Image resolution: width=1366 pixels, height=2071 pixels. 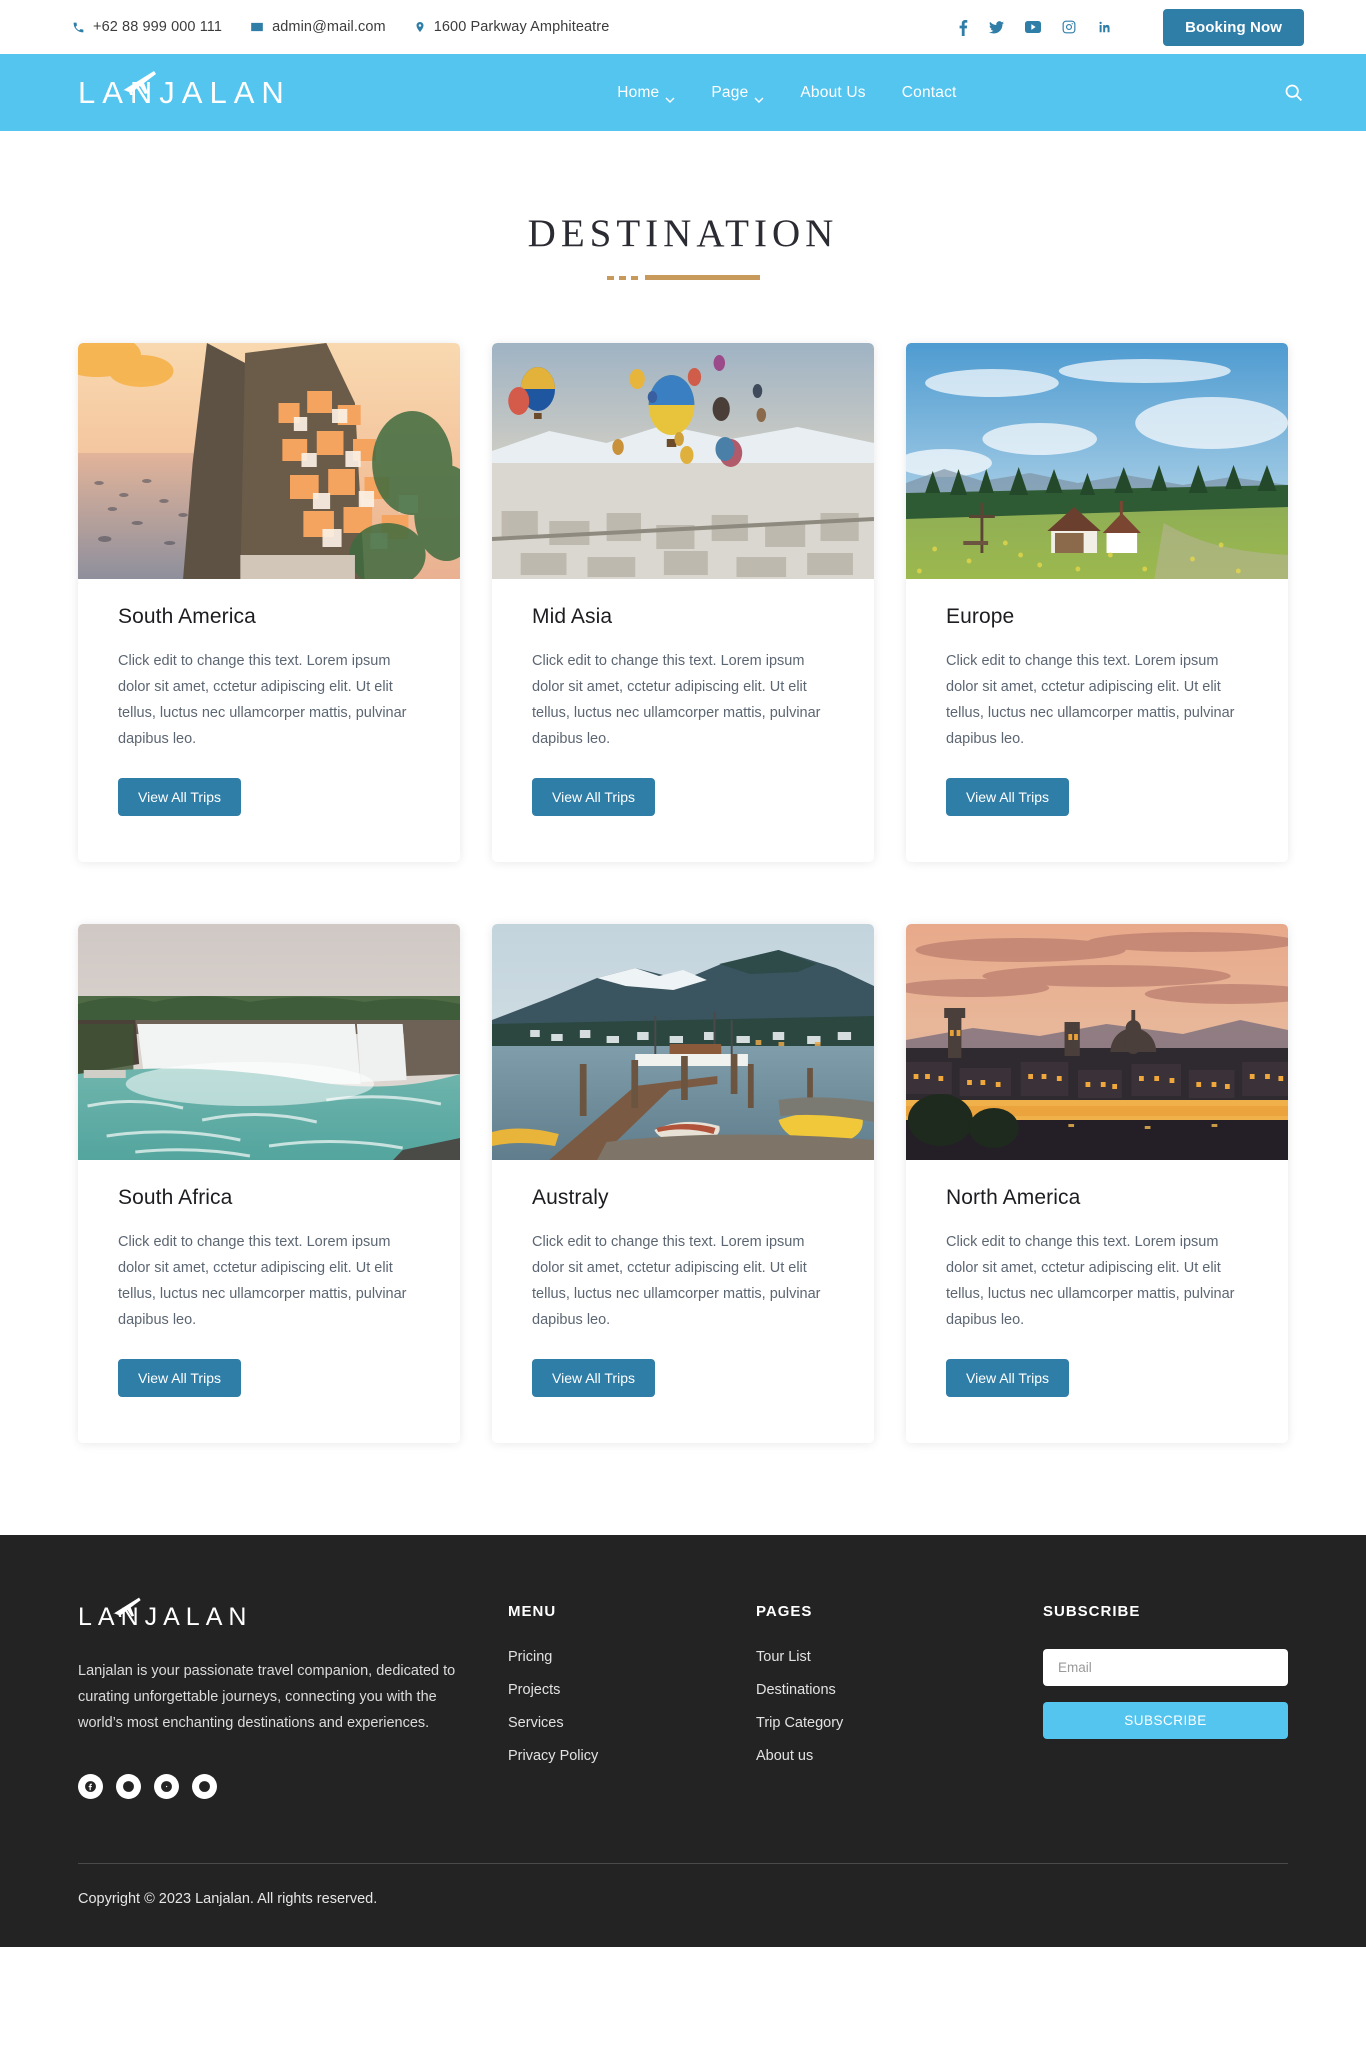 What do you see at coordinates (632, 1723) in the screenshot?
I see `footer-link-services: Services` at bounding box center [632, 1723].